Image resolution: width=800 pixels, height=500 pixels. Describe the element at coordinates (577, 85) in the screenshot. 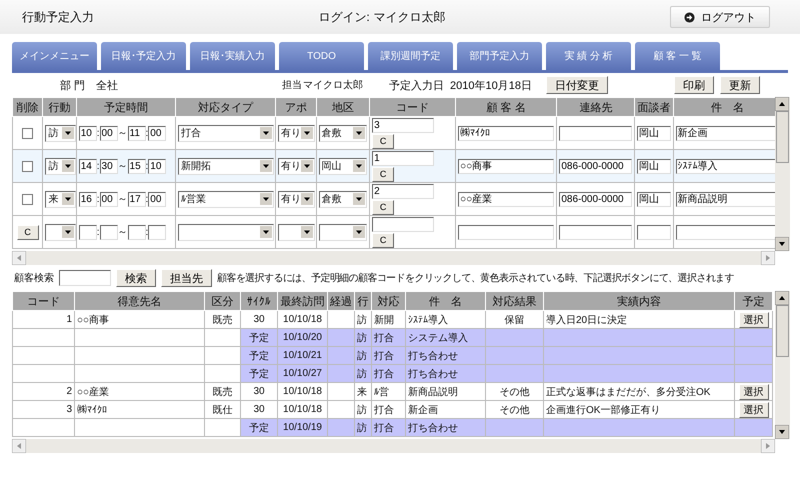

I see `change-date-button: 日付変更` at that location.